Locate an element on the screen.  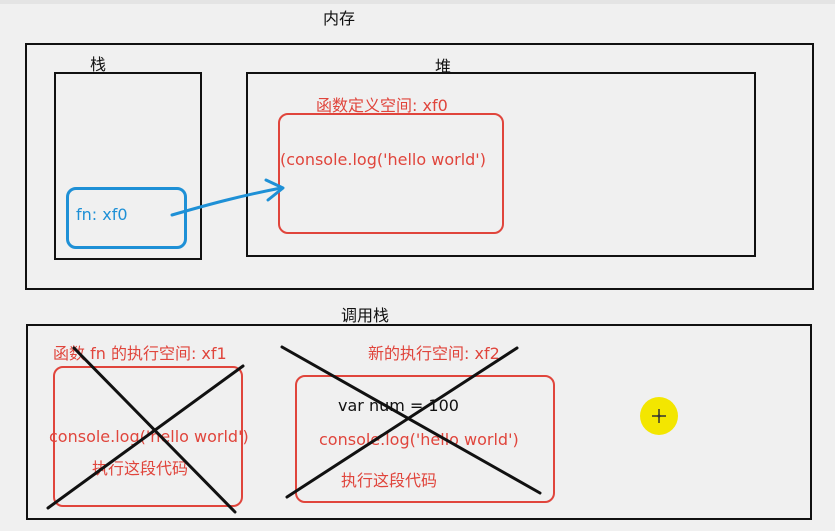
memory-title: 内存 is located at coordinates (339, 18).